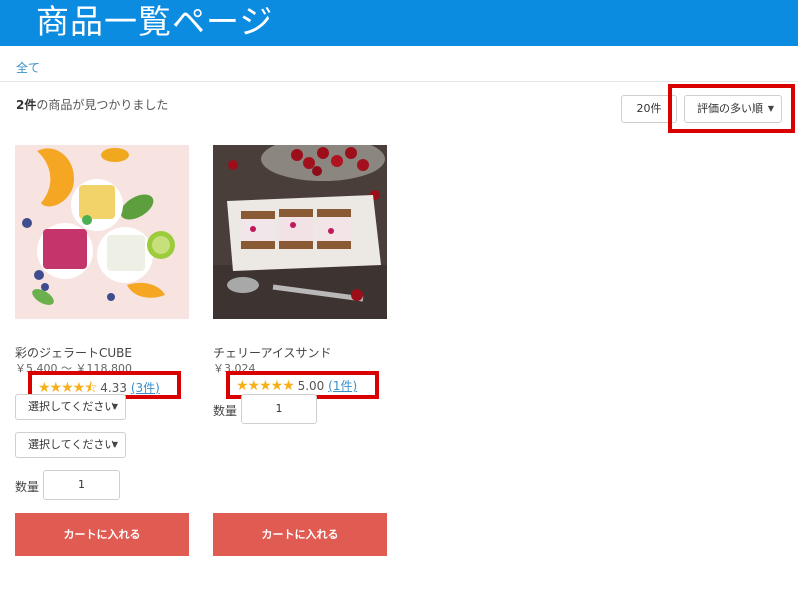 Image resolution: width=798 pixels, height=611 pixels. I want to click on variant-select-1-value: 選択してください, so click(72, 406).